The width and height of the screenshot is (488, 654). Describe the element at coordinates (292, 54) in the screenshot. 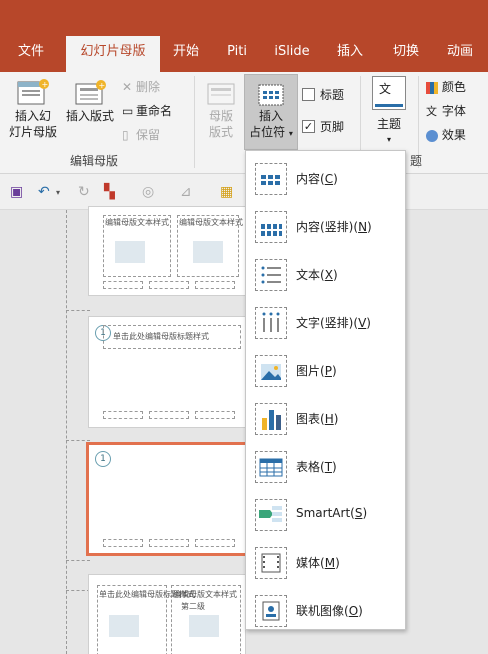

I see `tab-islide: iSlide` at that location.